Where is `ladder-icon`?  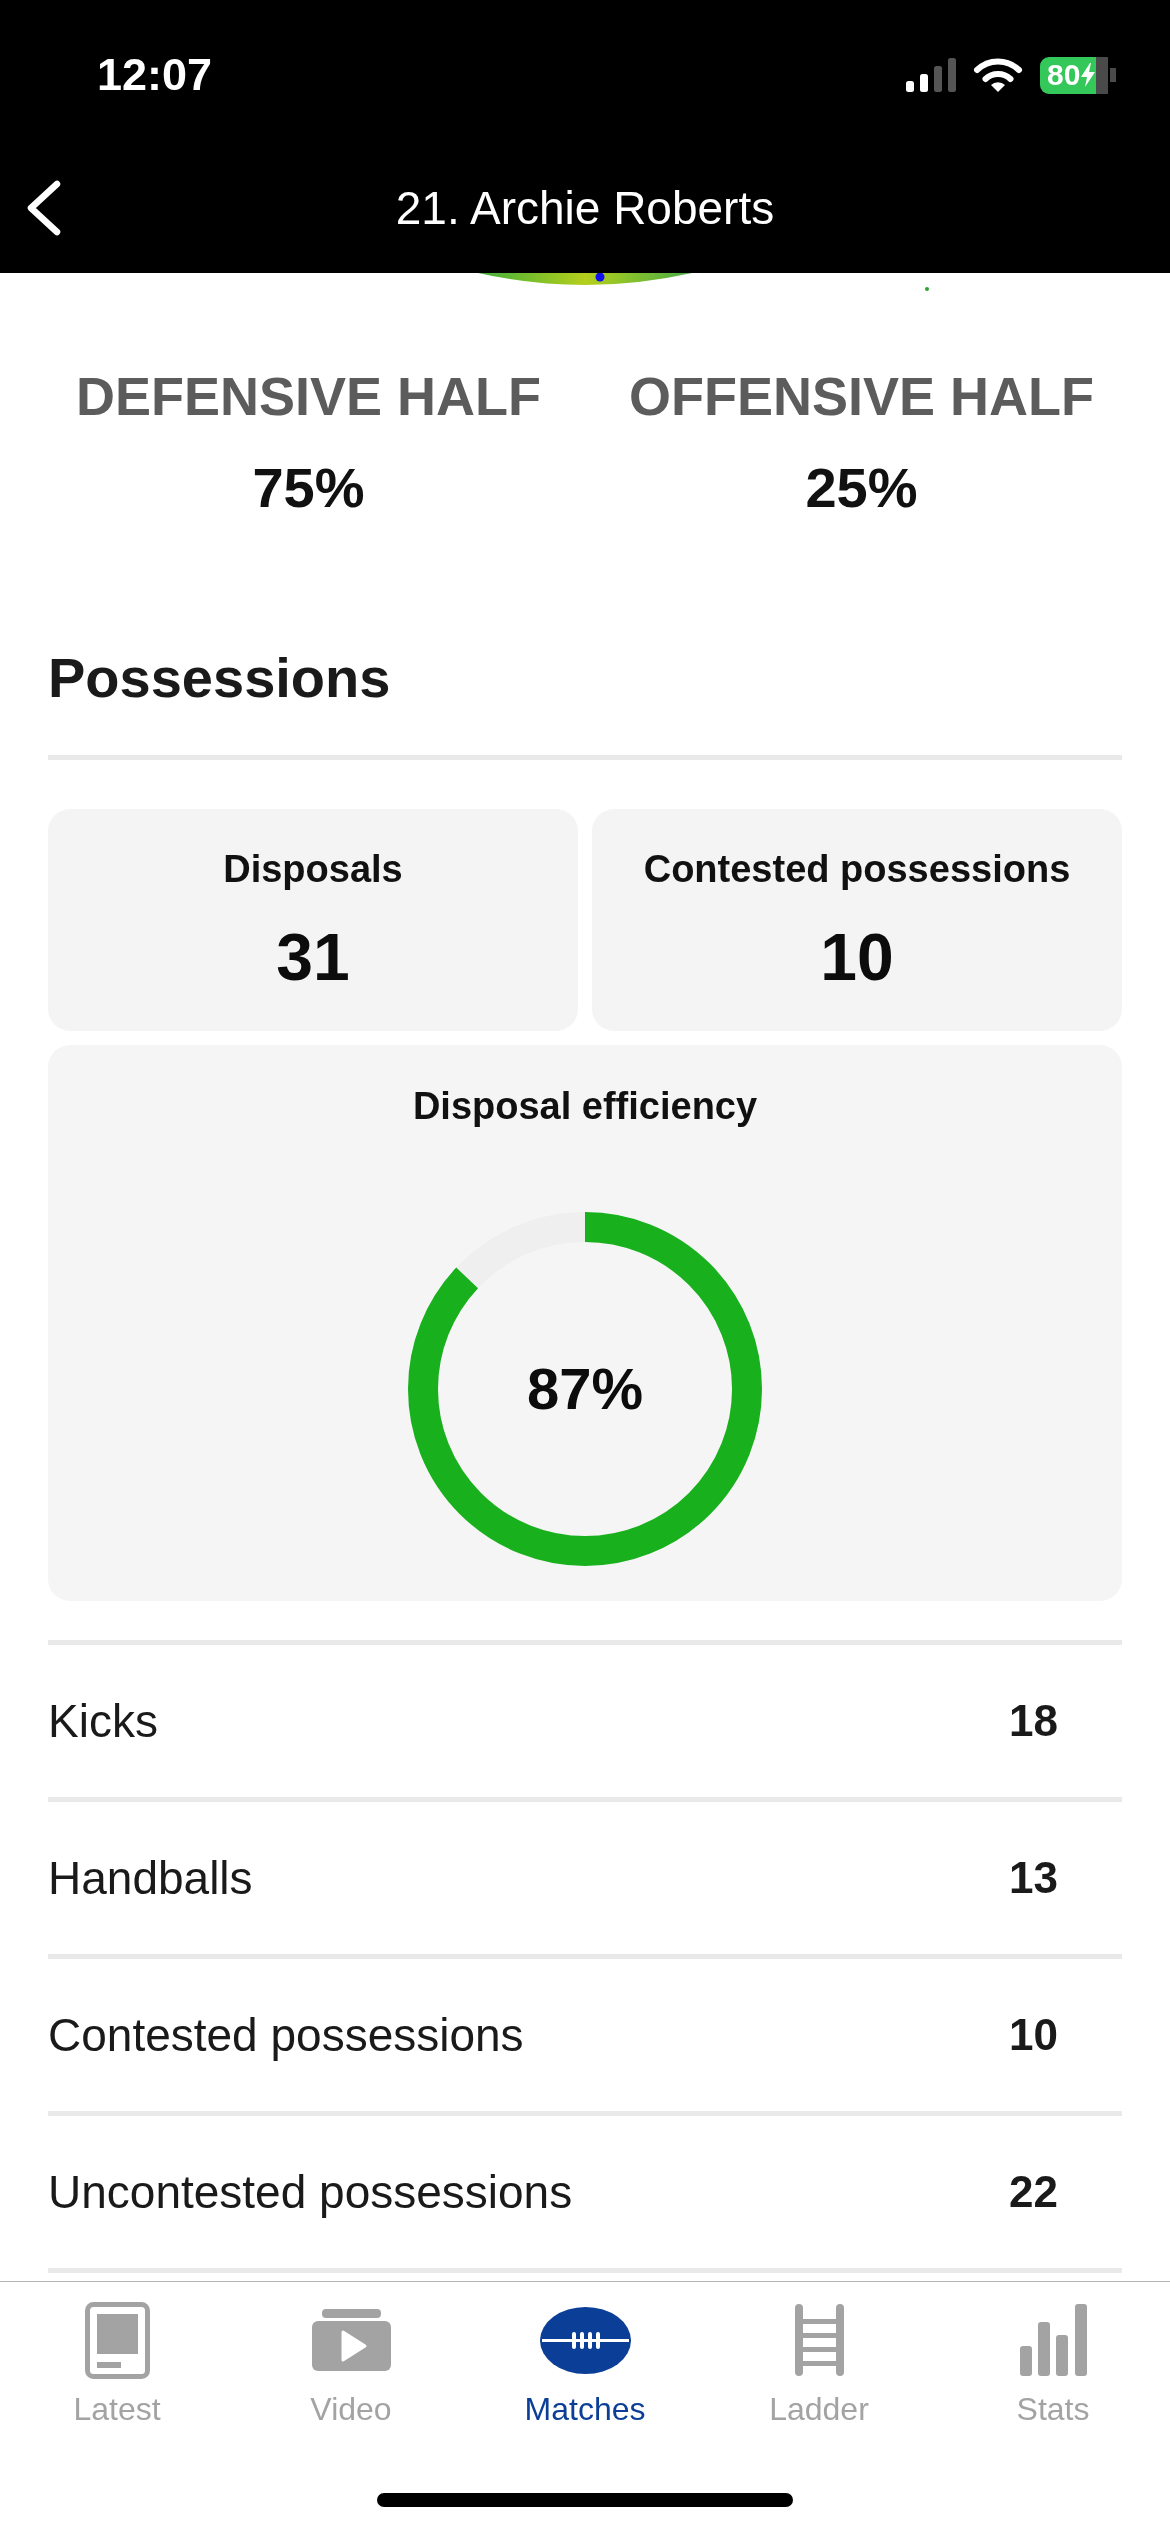
ladder-icon is located at coordinates (819, 2340).